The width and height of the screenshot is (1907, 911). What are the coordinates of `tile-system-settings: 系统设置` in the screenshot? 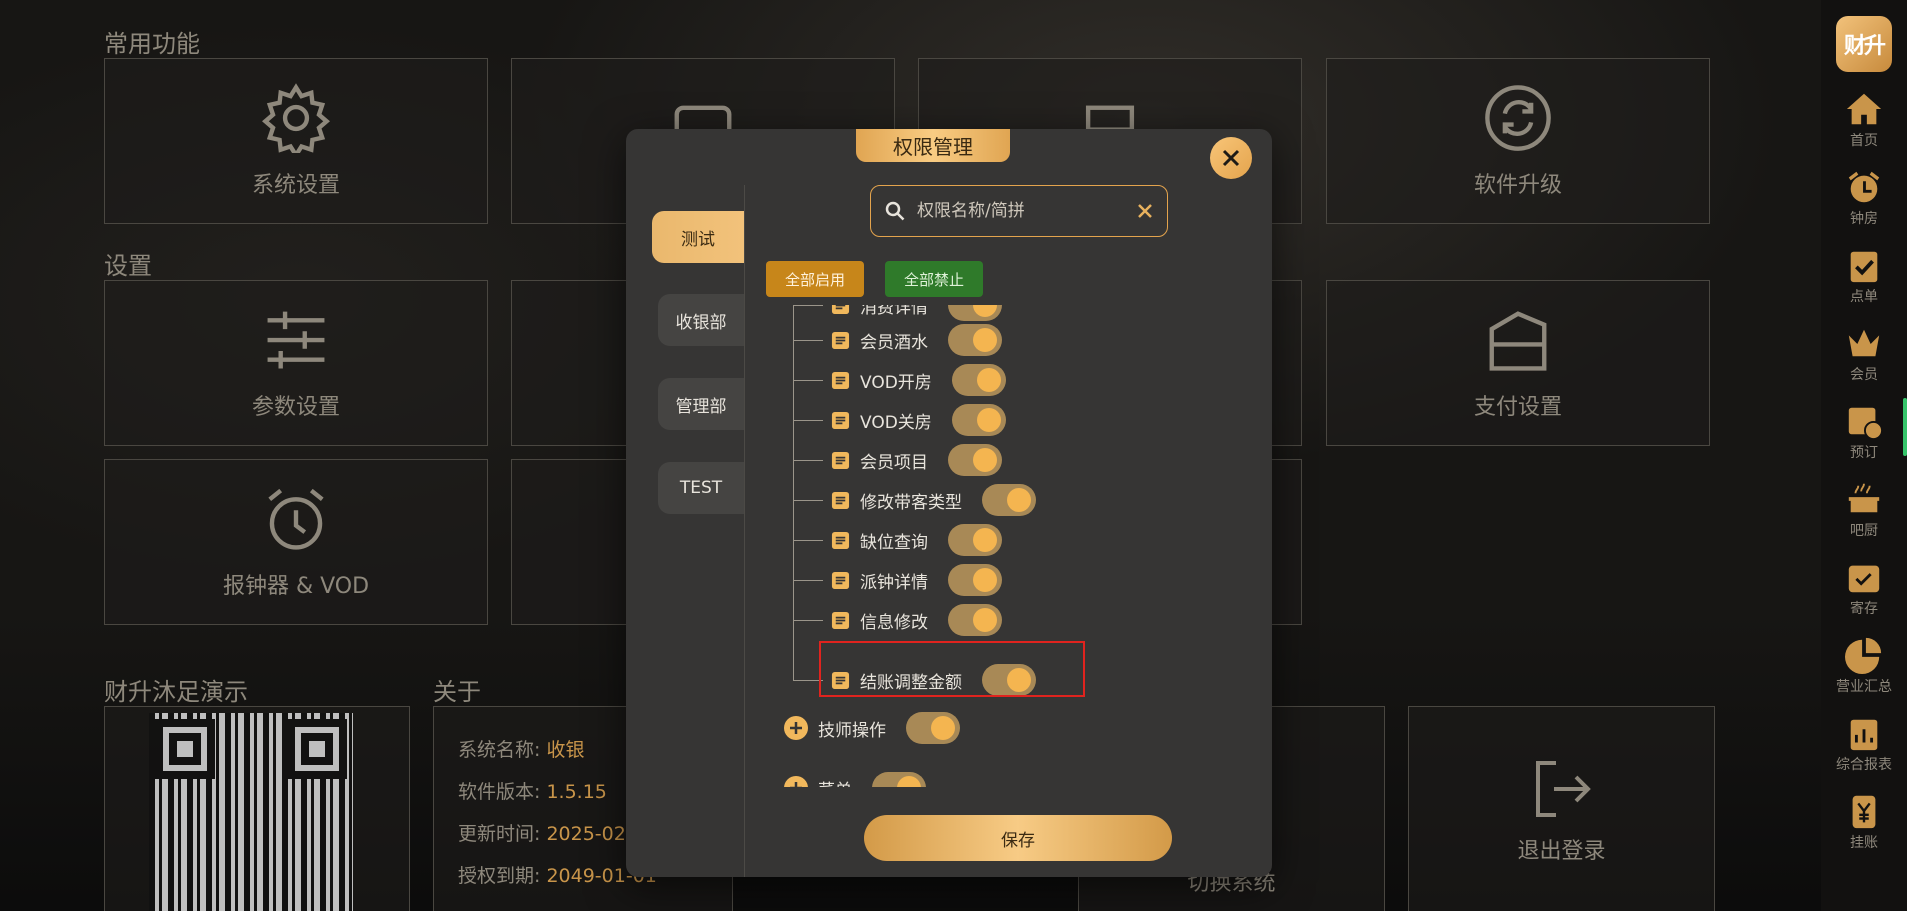 It's located at (296, 141).